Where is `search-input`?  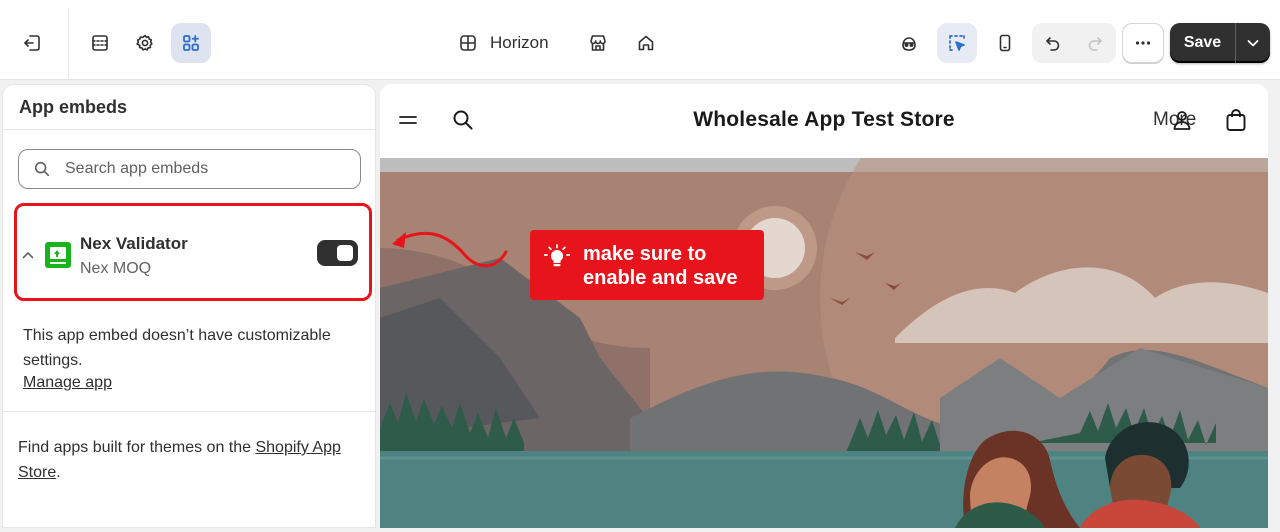
search-input is located at coordinates (205, 169).